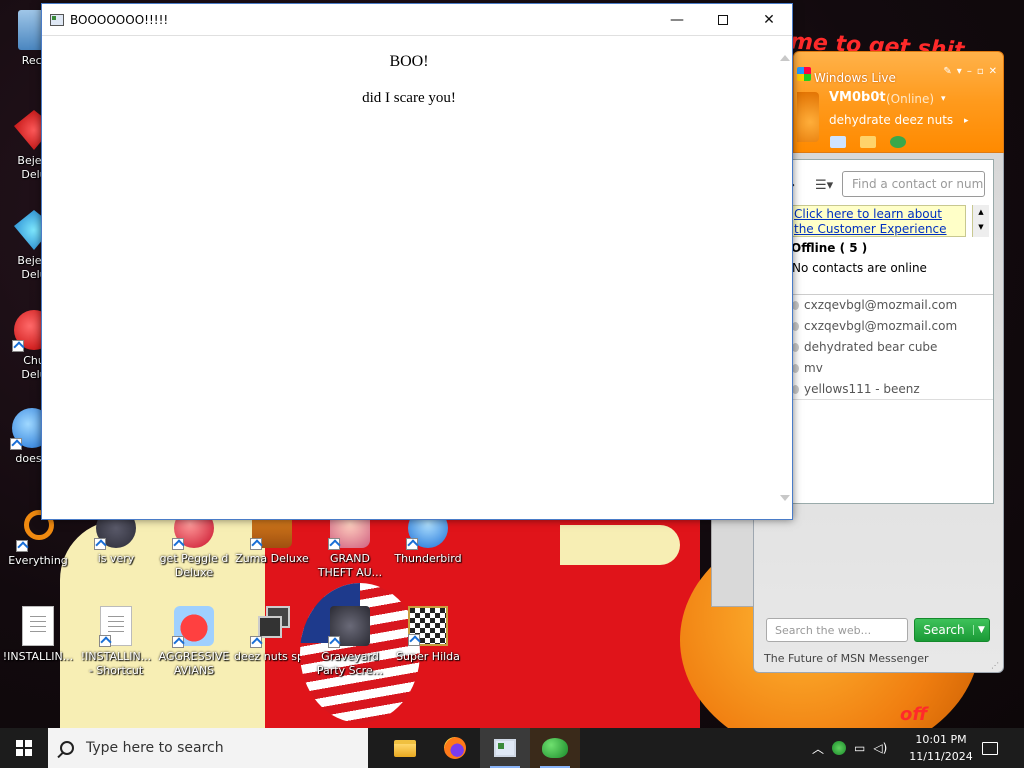 This screenshot has width=1024, height=768. Describe the element at coordinates (980, 71) in the screenshot. I see `messenger-maximize-icon: ▫` at that location.